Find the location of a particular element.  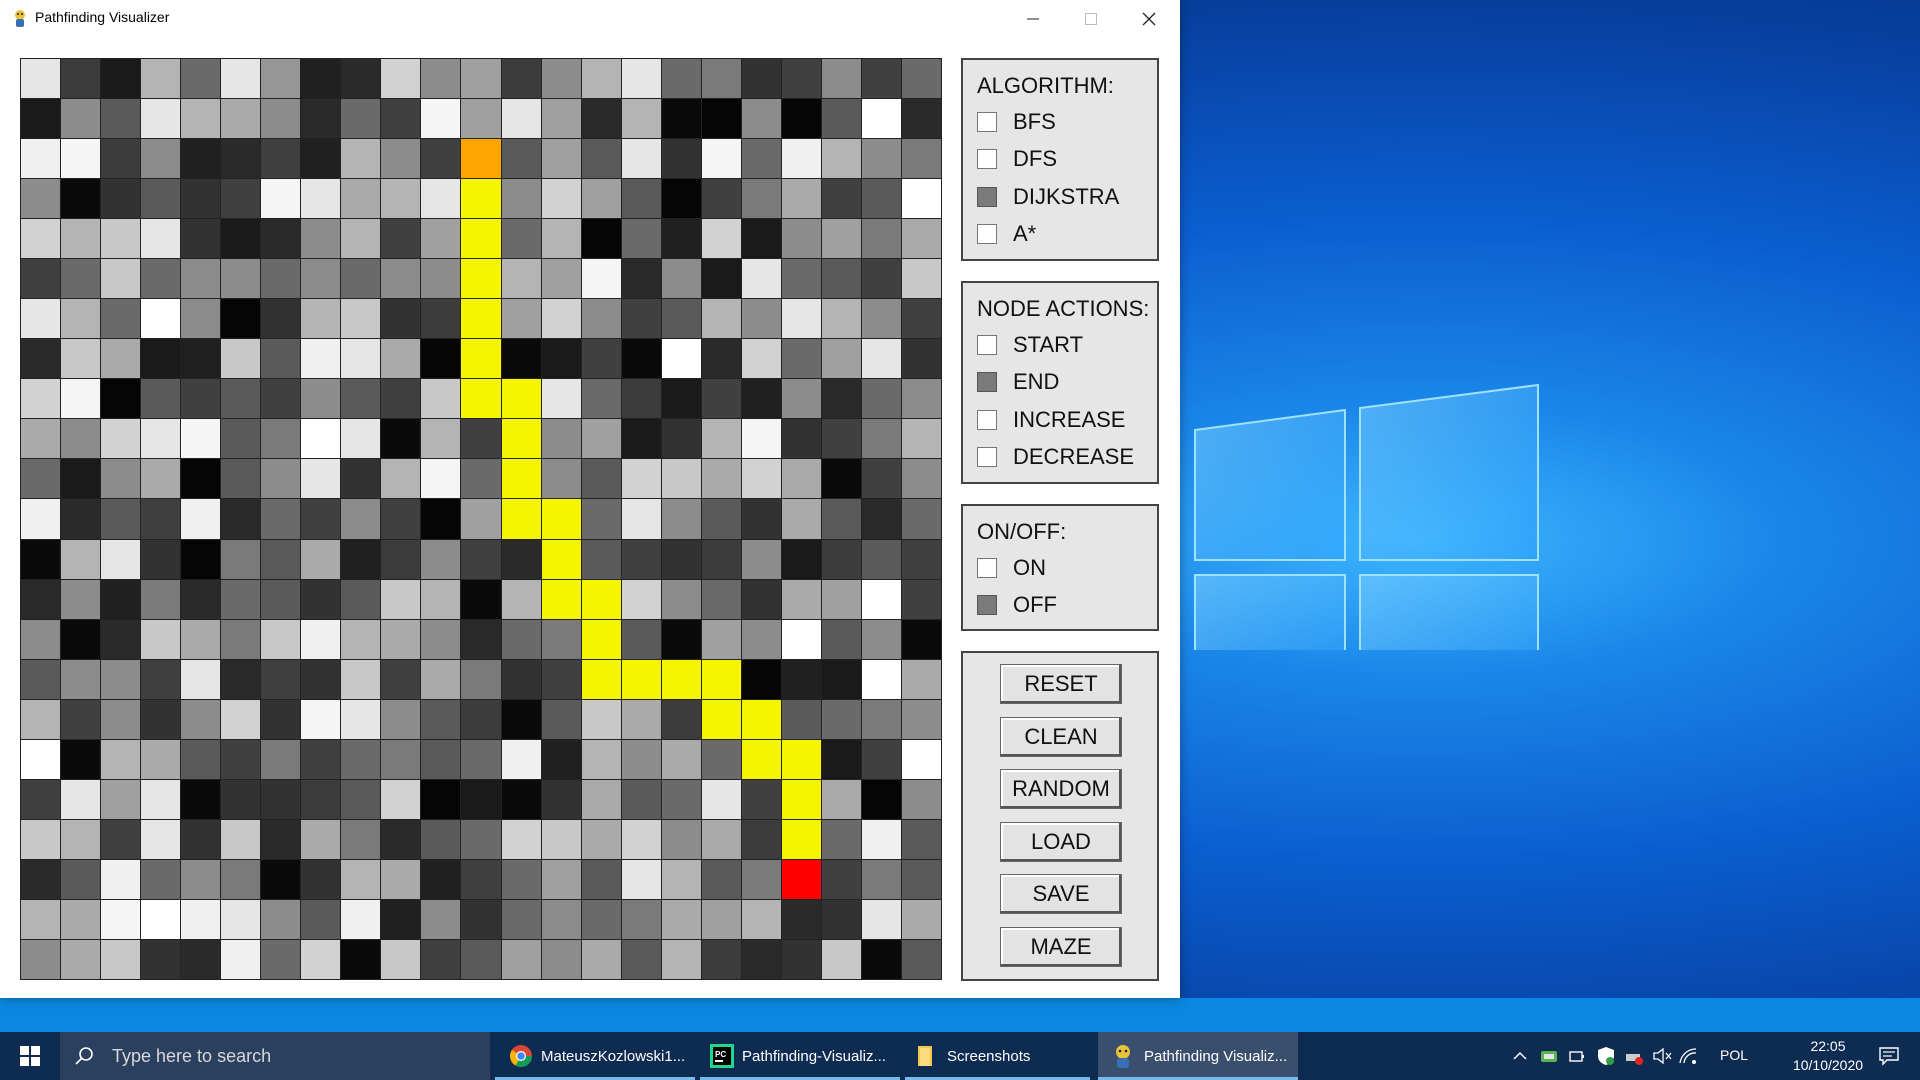

reset-button: RESET is located at coordinates (1061, 684).